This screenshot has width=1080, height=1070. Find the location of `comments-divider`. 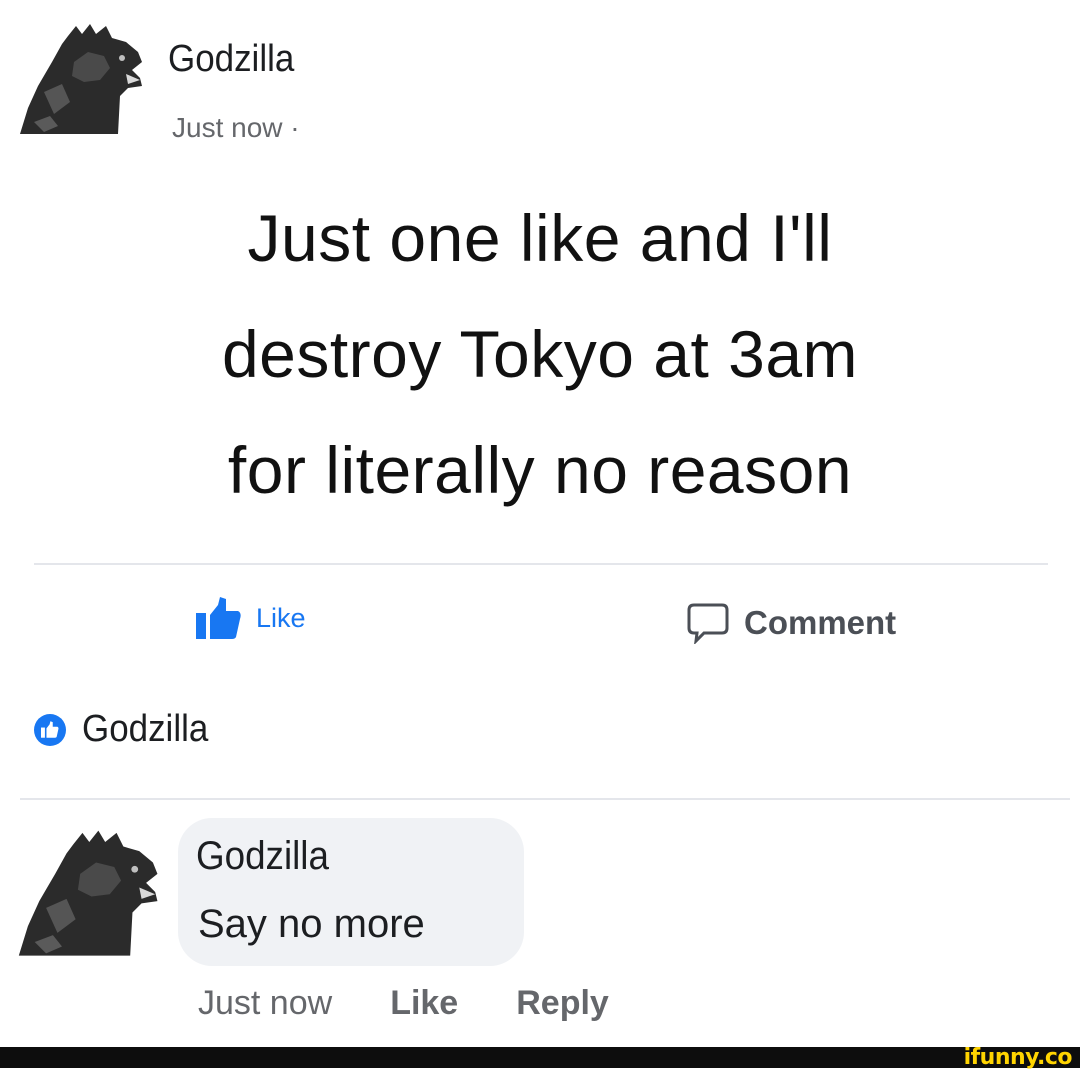

comments-divider is located at coordinates (545, 799).